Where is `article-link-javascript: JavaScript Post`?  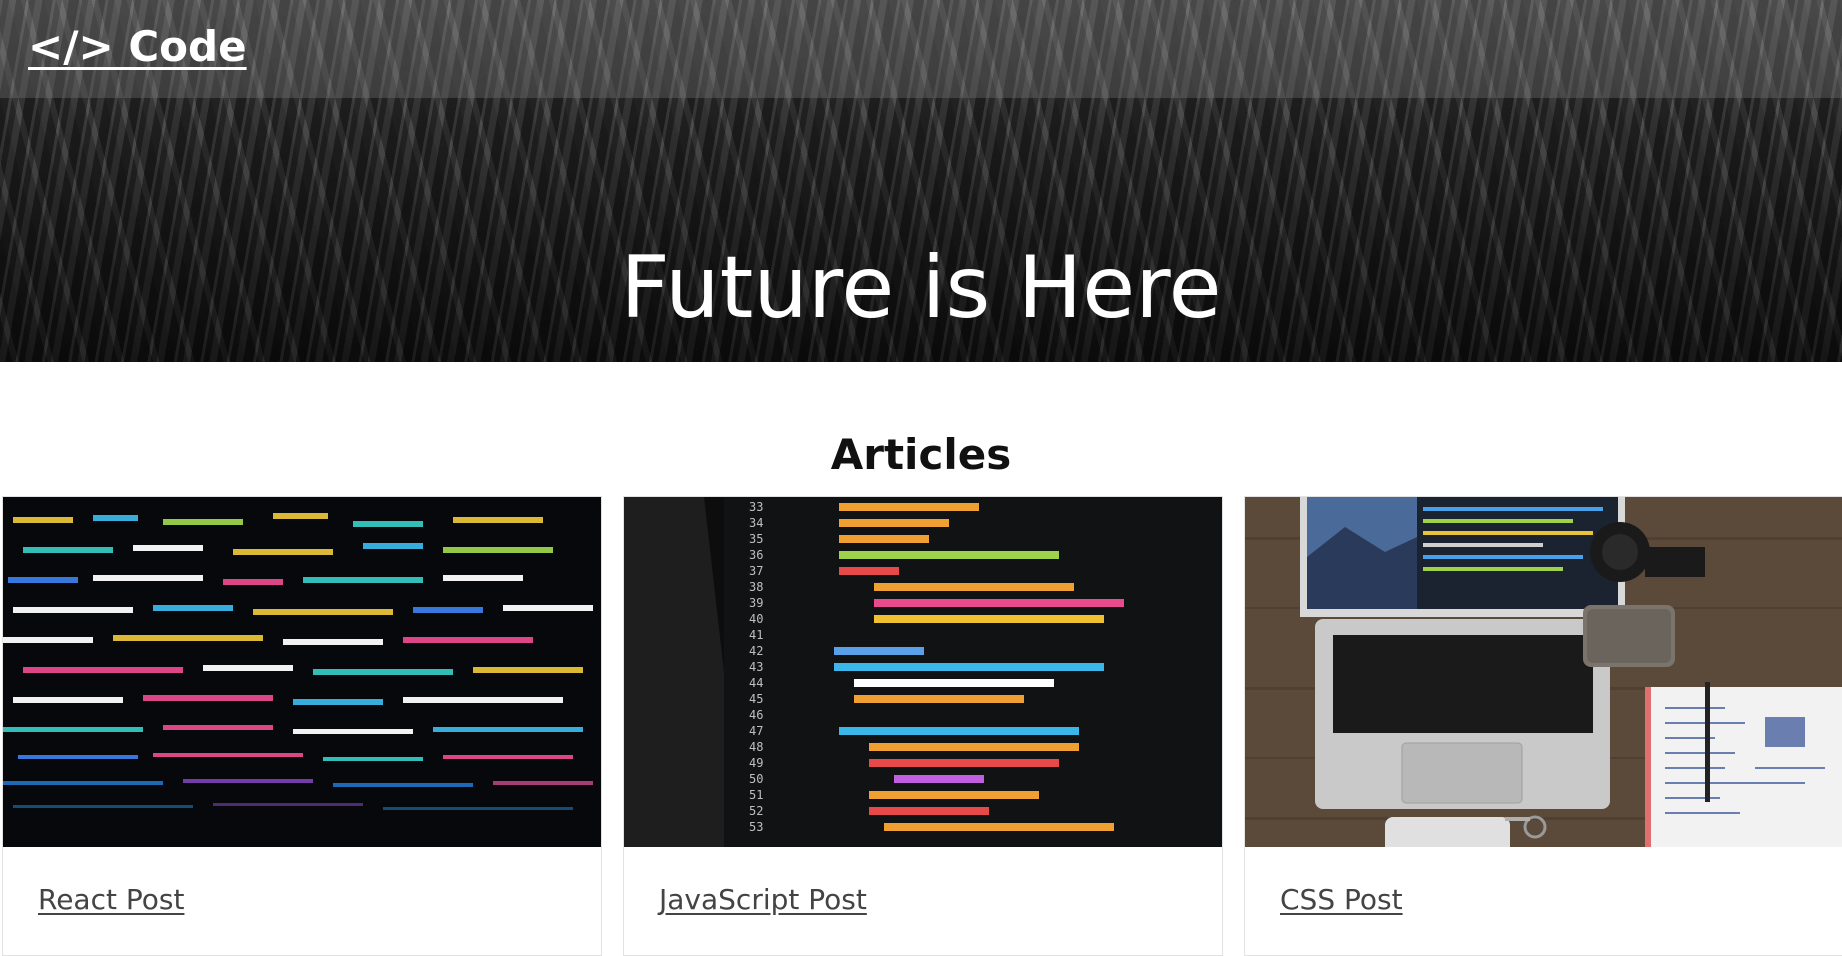 article-link-javascript: JavaScript Post is located at coordinates (763, 899).